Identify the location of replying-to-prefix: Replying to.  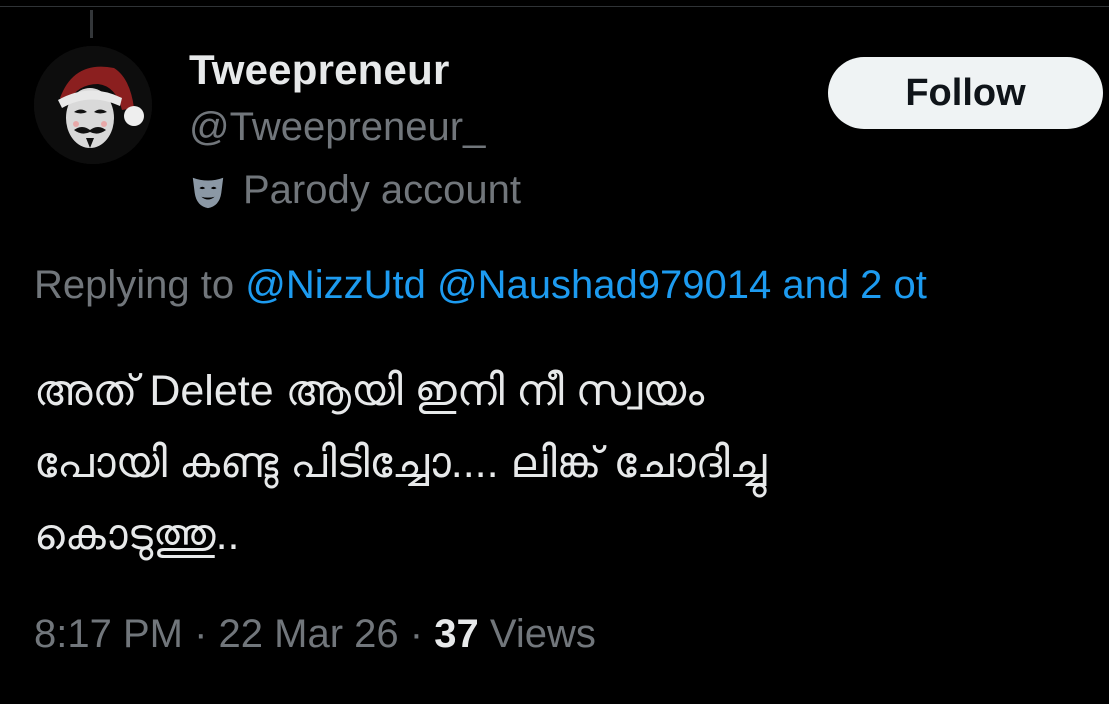
(134, 285).